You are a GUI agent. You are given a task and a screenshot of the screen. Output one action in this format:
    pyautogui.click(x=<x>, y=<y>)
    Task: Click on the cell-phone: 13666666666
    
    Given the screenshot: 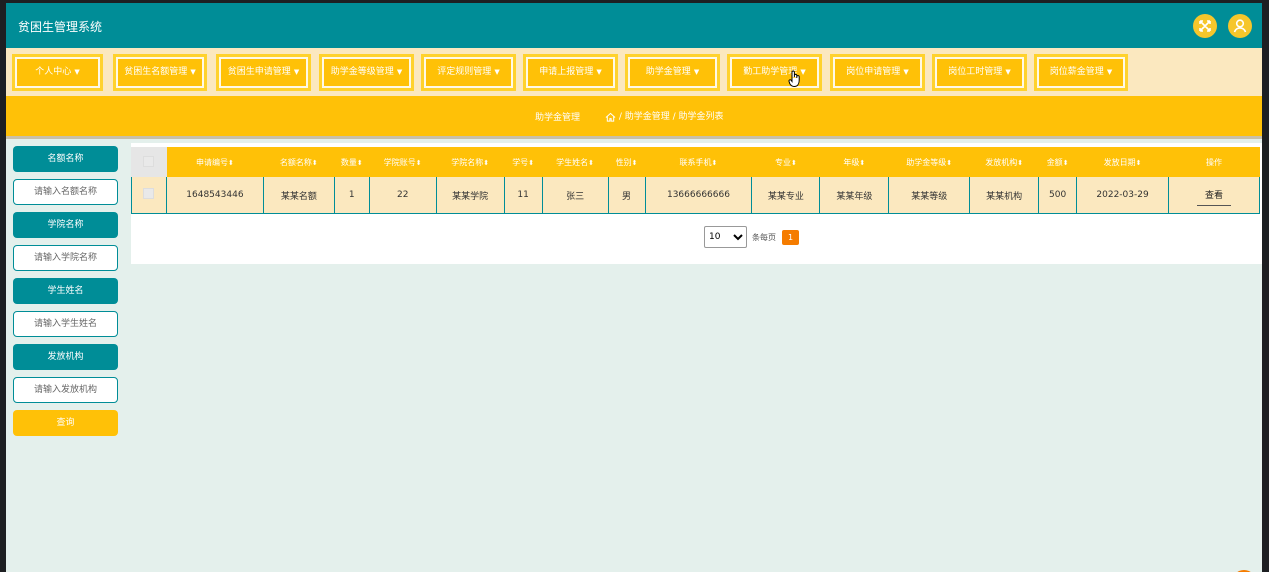 What is the action you would take?
    pyautogui.click(x=698, y=195)
    